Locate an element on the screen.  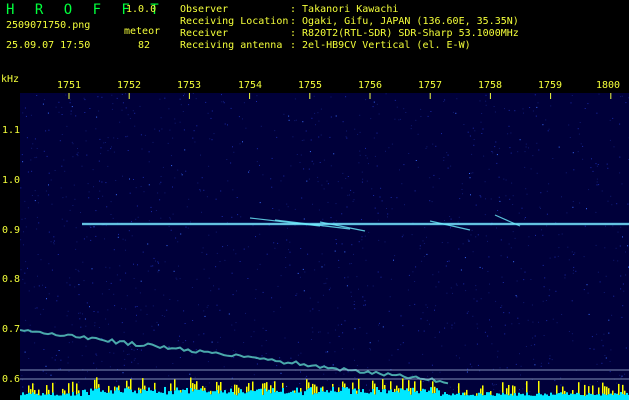
info-label-location: Receiving Location is located at coordinates (234, 21).